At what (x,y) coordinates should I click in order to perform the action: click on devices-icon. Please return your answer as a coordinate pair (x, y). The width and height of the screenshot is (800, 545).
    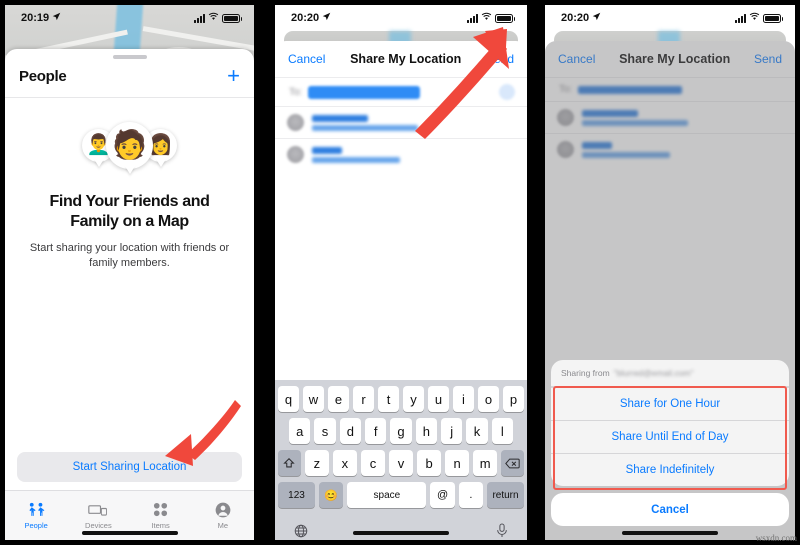
    Looking at the image, I should click on (98, 509).